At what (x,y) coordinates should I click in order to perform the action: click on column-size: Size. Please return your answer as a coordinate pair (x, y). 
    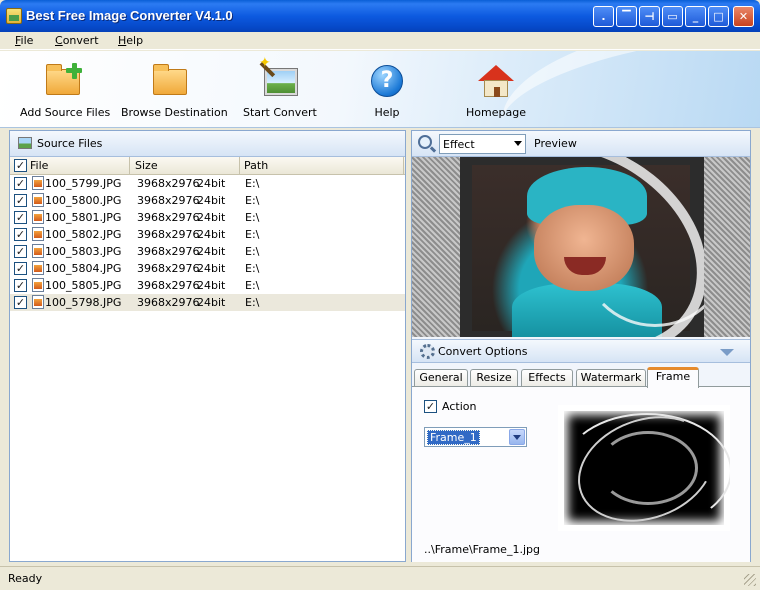
    Looking at the image, I should click on (146, 165).